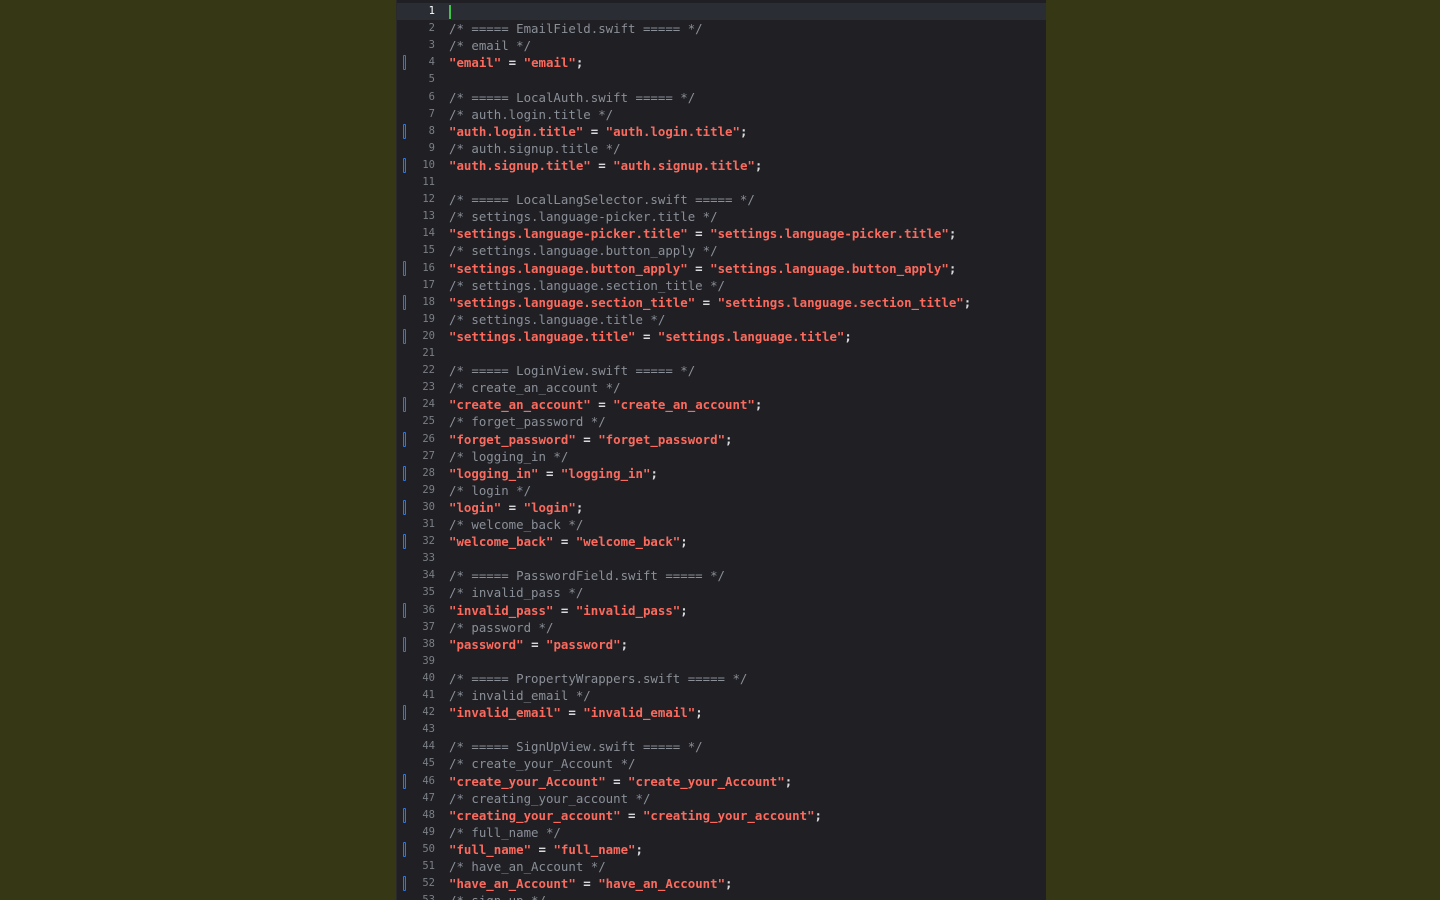  What do you see at coordinates (721, 62) in the screenshot?
I see `code-line: 4 "email" = "email";` at bounding box center [721, 62].